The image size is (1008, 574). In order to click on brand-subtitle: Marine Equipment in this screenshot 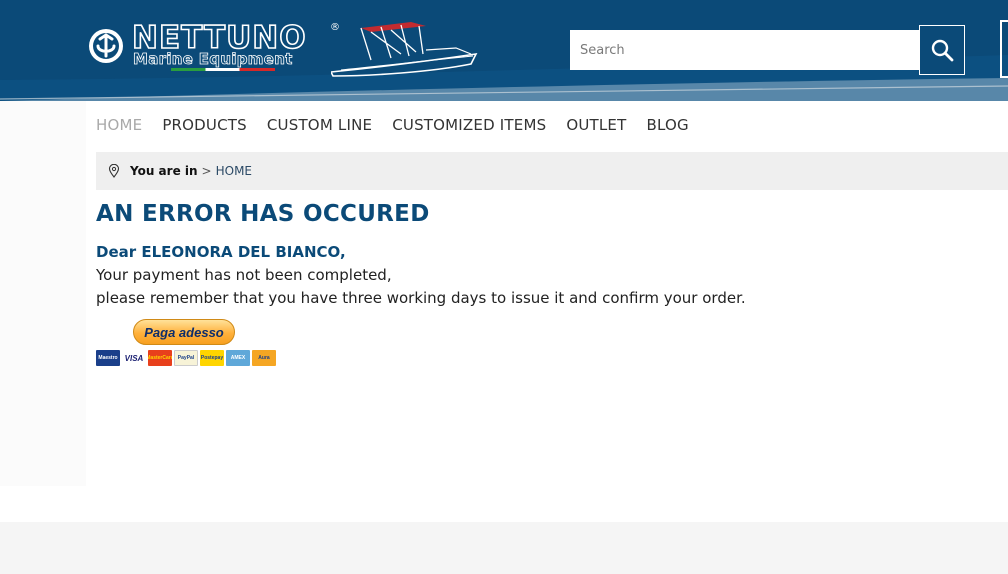, I will do `click(213, 59)`.